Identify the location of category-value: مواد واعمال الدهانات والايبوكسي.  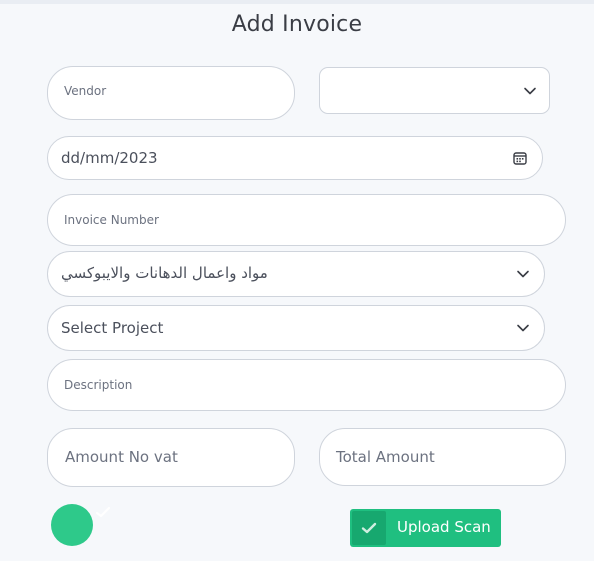
(164, 273).